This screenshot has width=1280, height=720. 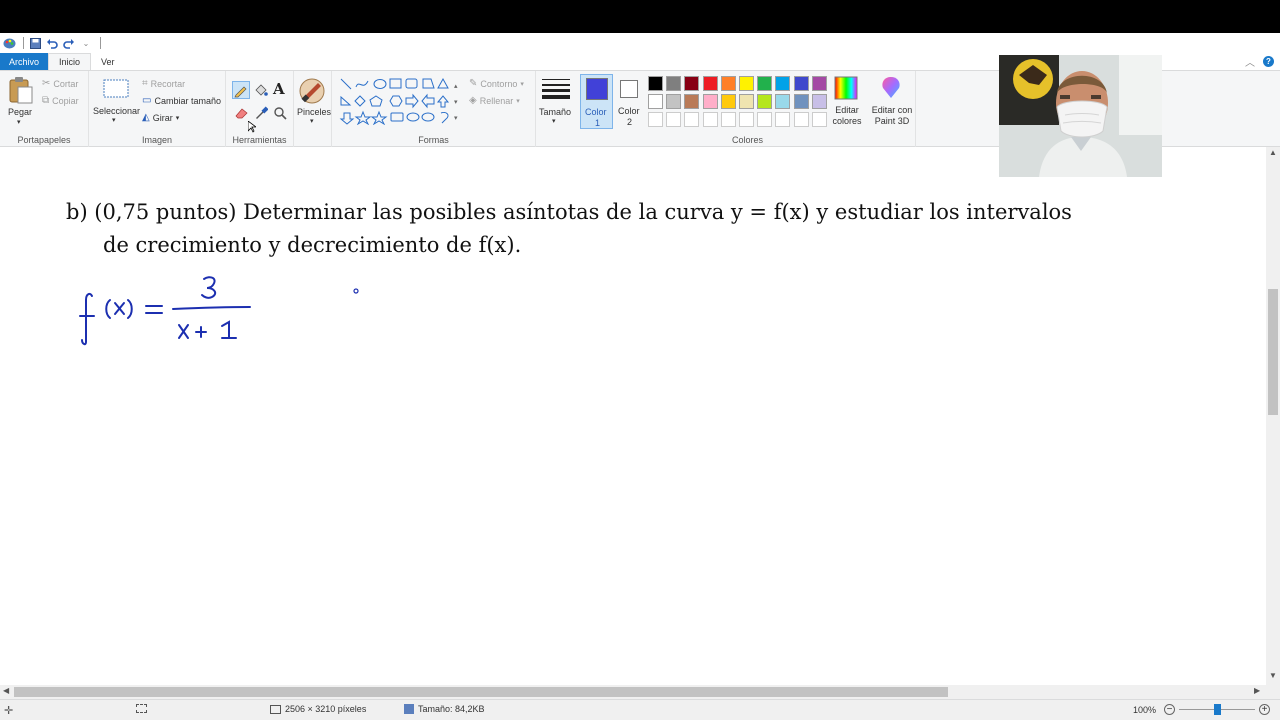 I want to click on redo-icon, so click(x=69, y=43).